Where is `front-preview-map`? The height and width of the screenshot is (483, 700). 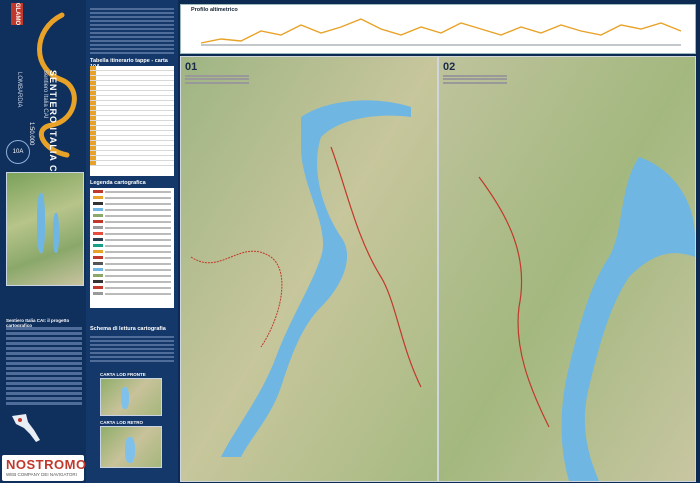 front-preview-map is located at coordinates (131, 397).